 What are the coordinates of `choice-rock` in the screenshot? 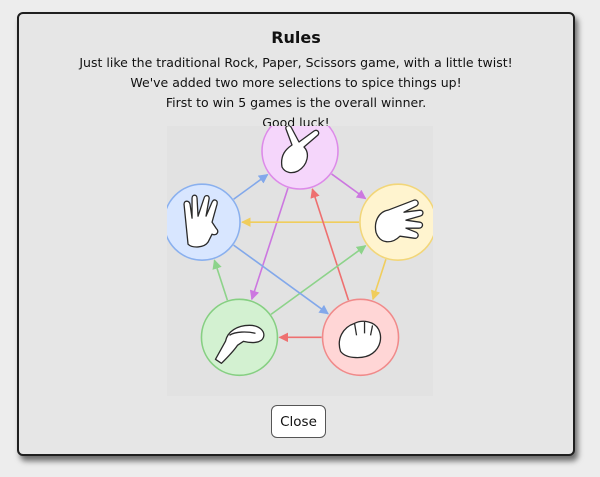 It's located at (360, 337).